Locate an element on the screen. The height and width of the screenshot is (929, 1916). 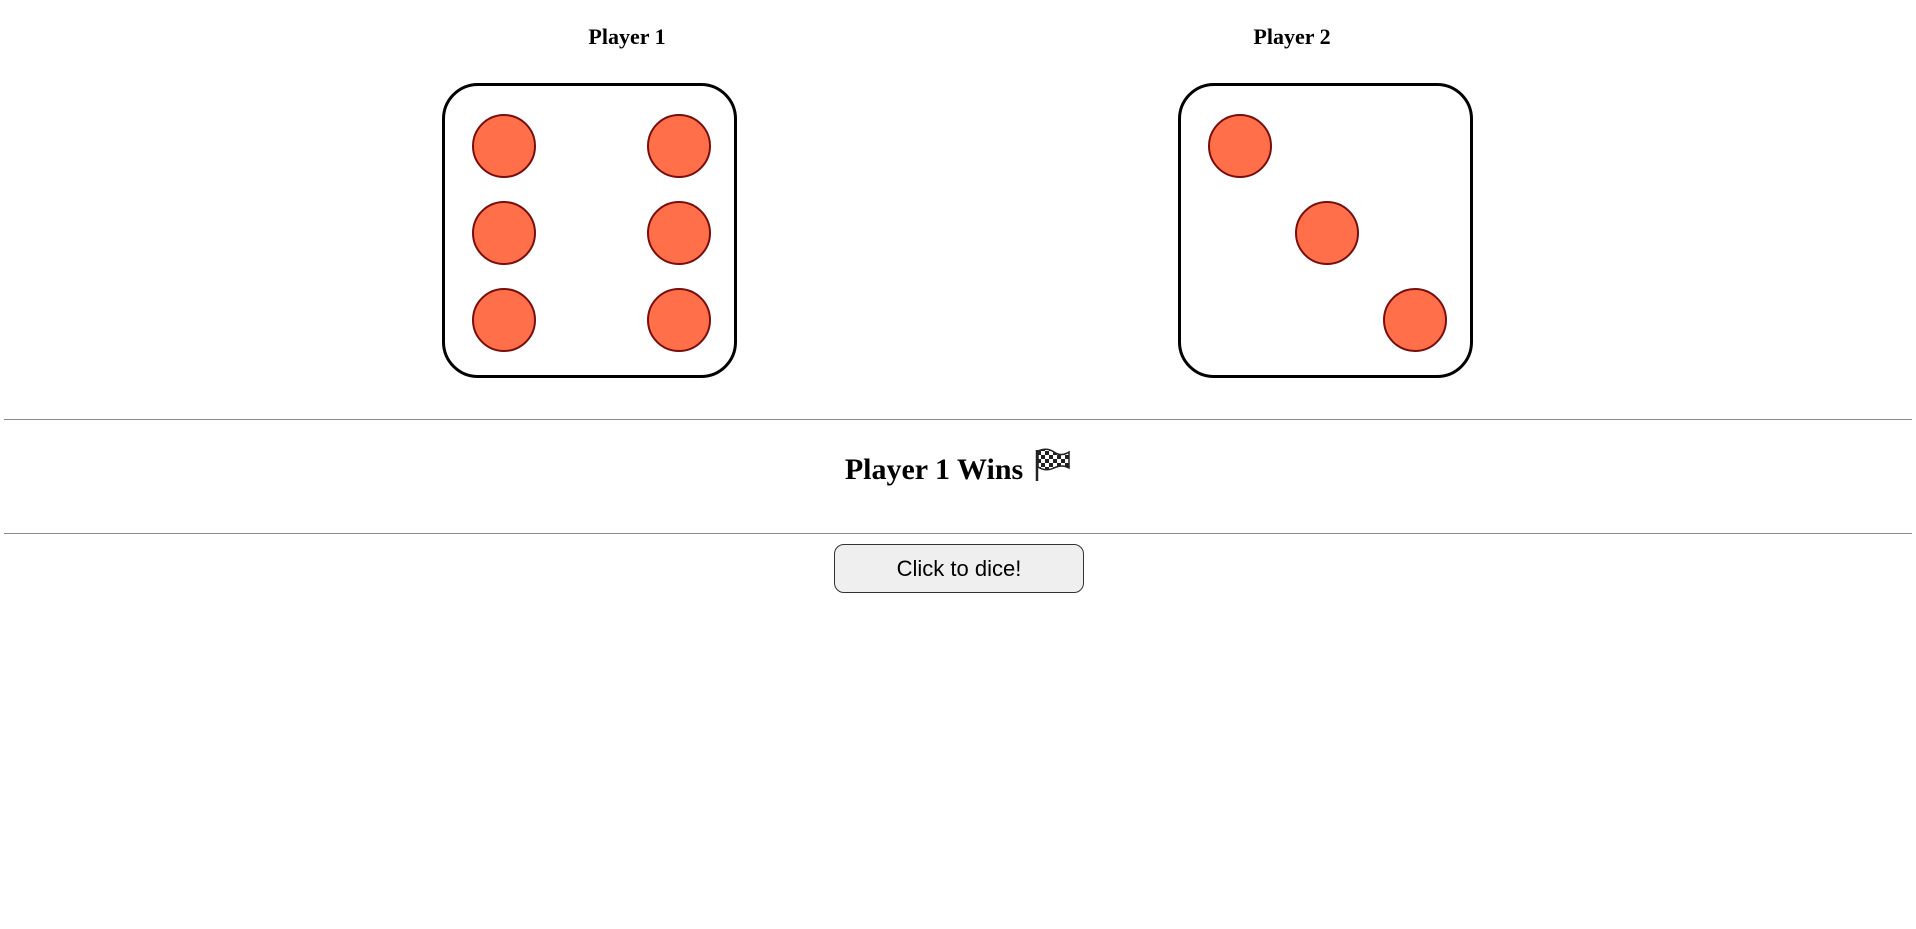
result-heading: Player 1 Wins is located at coordinates (958, 469).